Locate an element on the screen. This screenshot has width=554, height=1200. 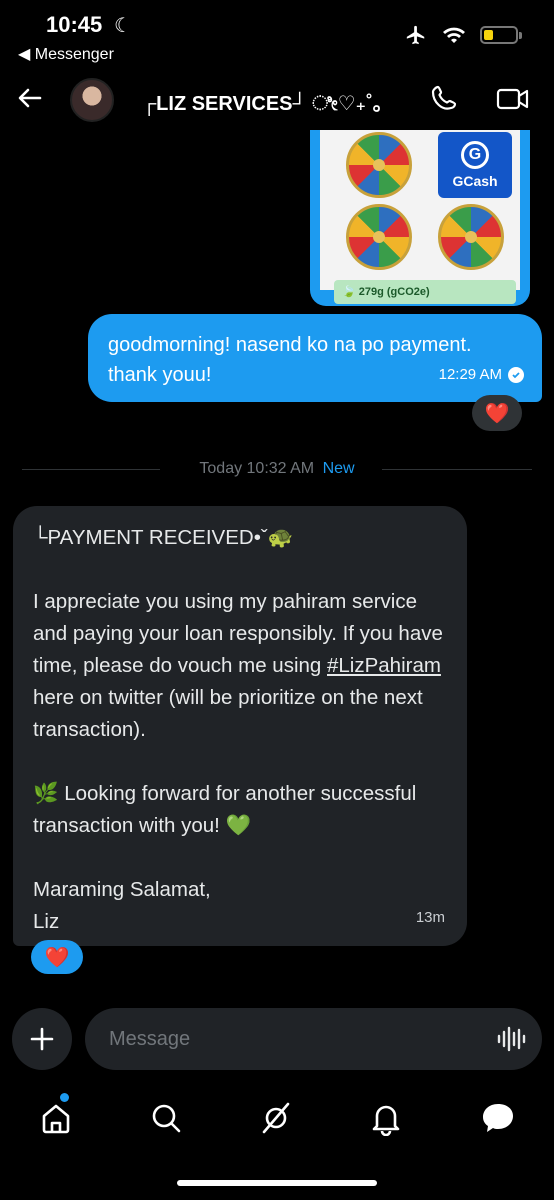
messages-icon is located at coordinates (498, 1118).